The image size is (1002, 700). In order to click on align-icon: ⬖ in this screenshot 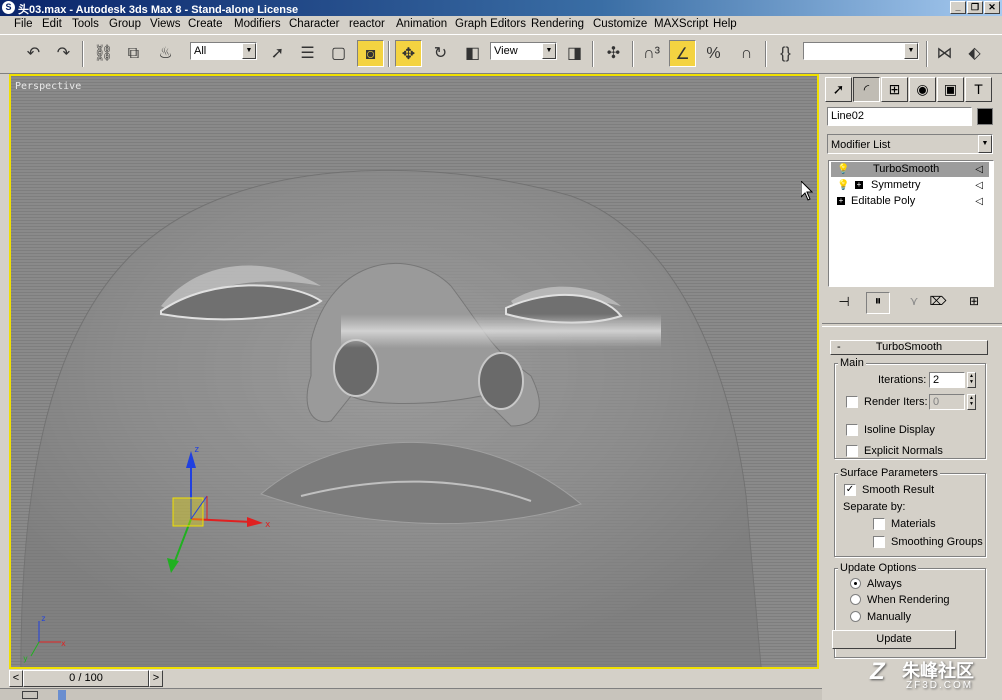, I will do `click(974, 53)`.